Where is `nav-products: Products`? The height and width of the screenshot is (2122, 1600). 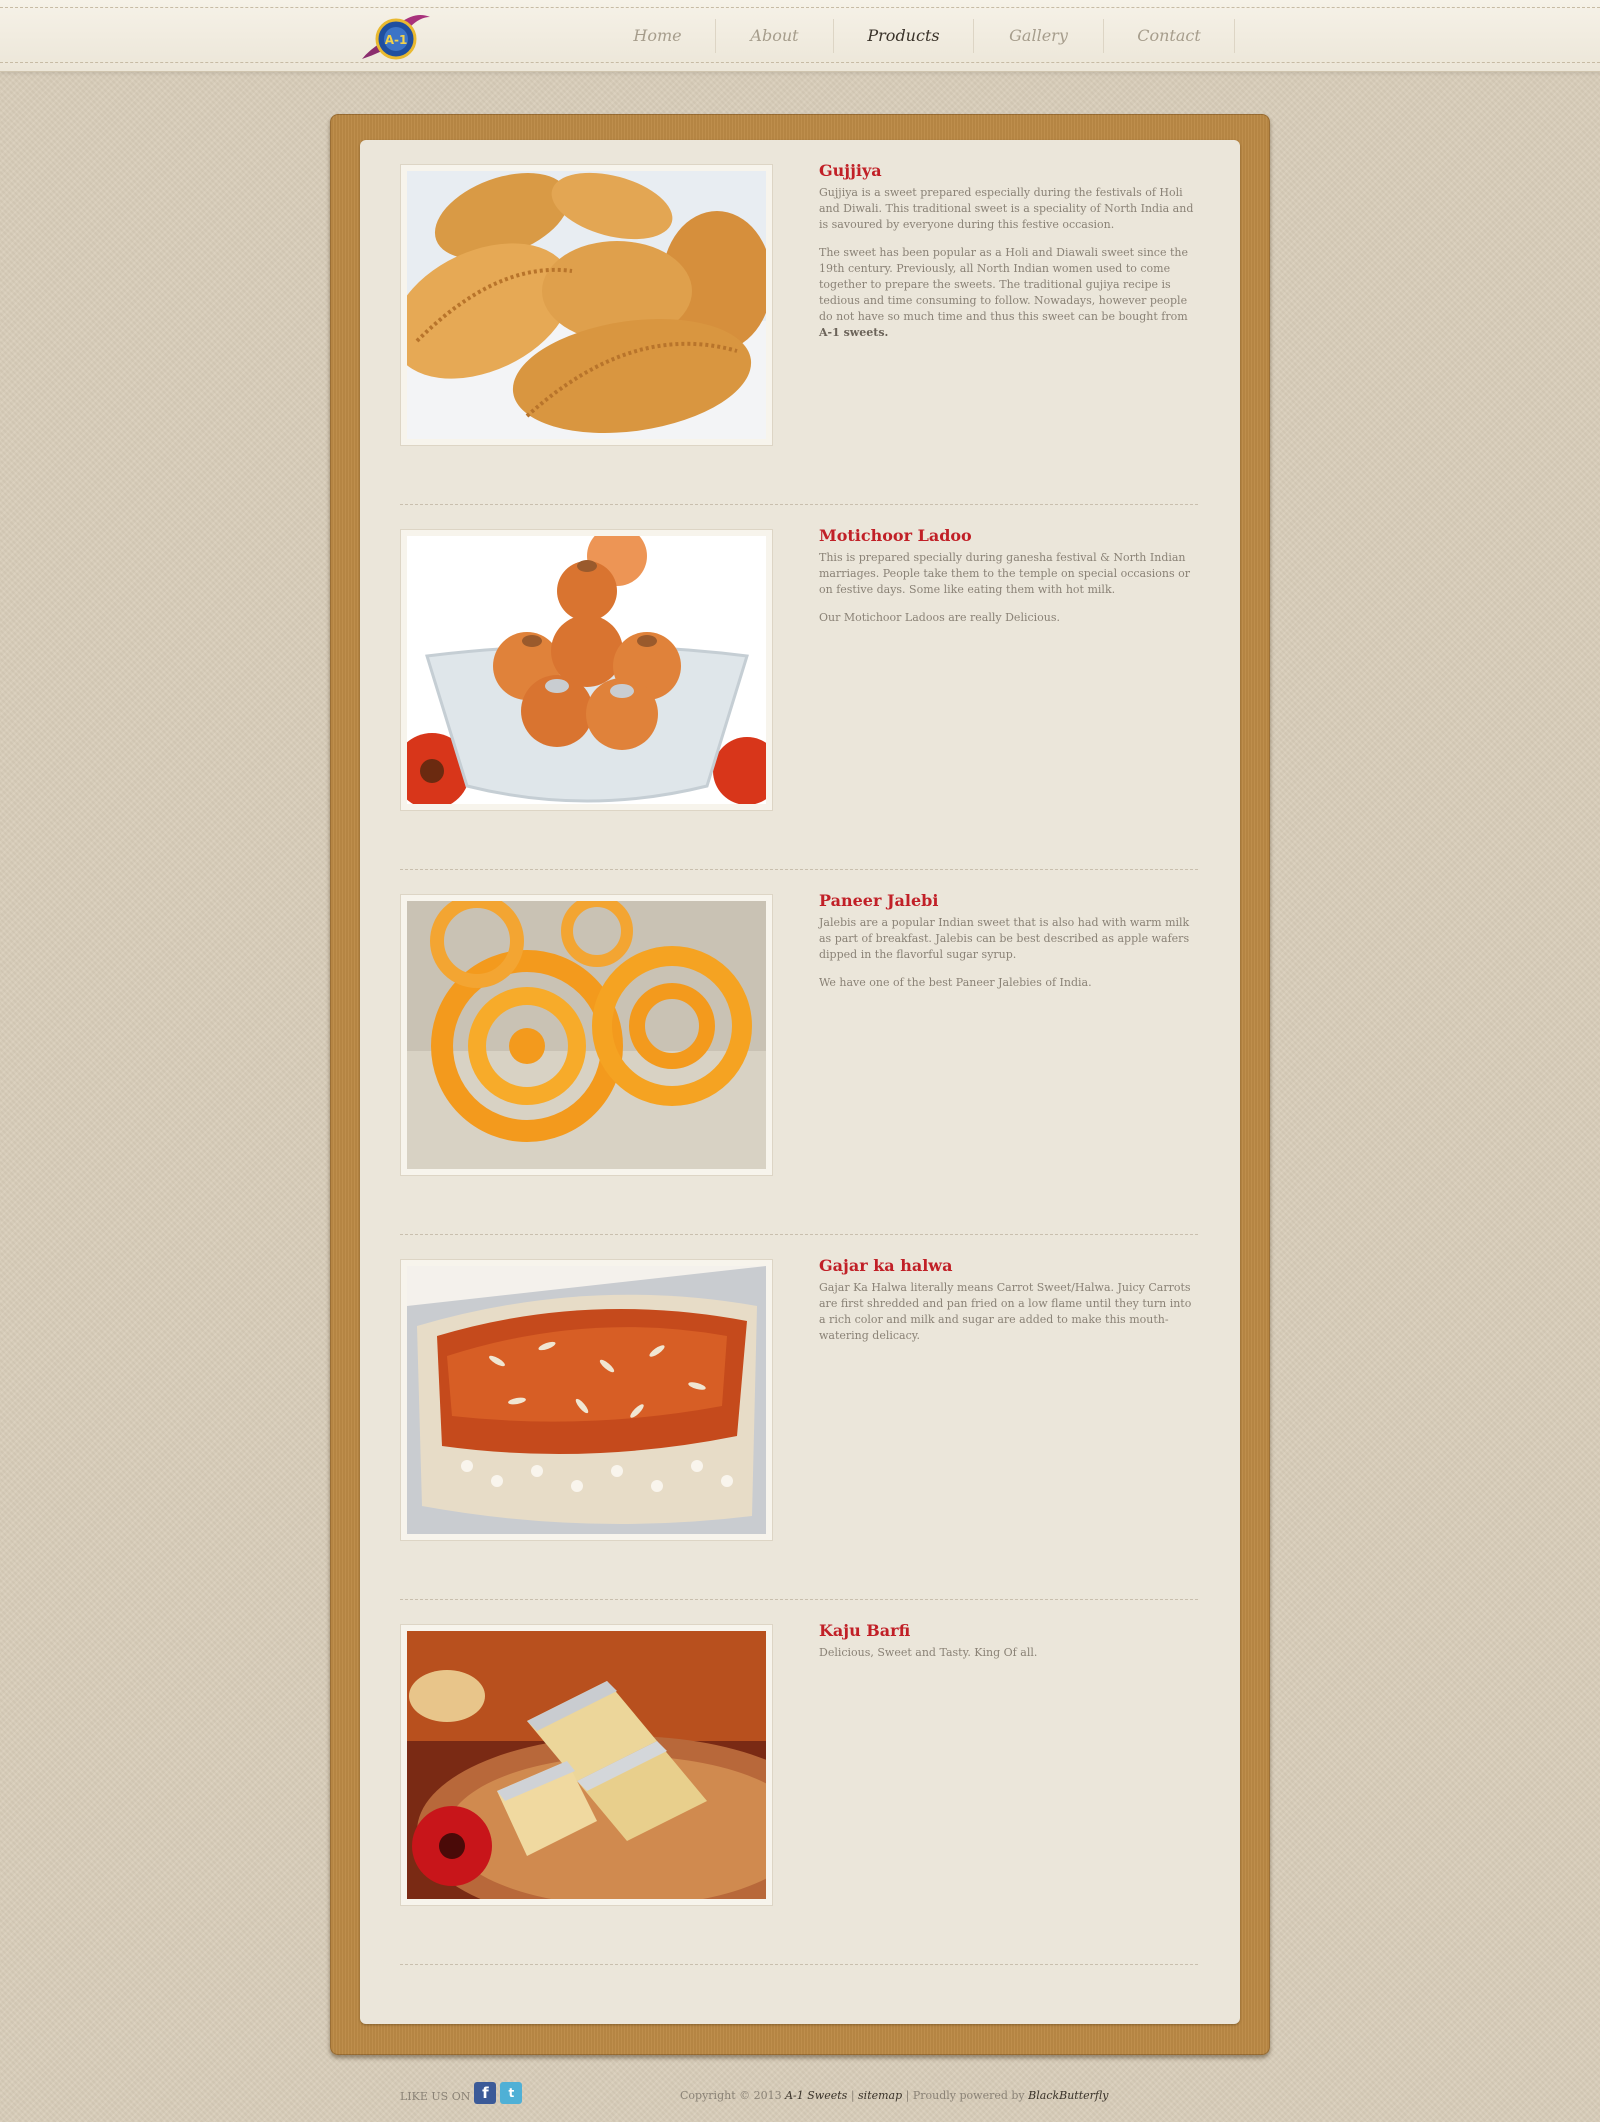 nav-products: Products is located at coordinates (904, 36).